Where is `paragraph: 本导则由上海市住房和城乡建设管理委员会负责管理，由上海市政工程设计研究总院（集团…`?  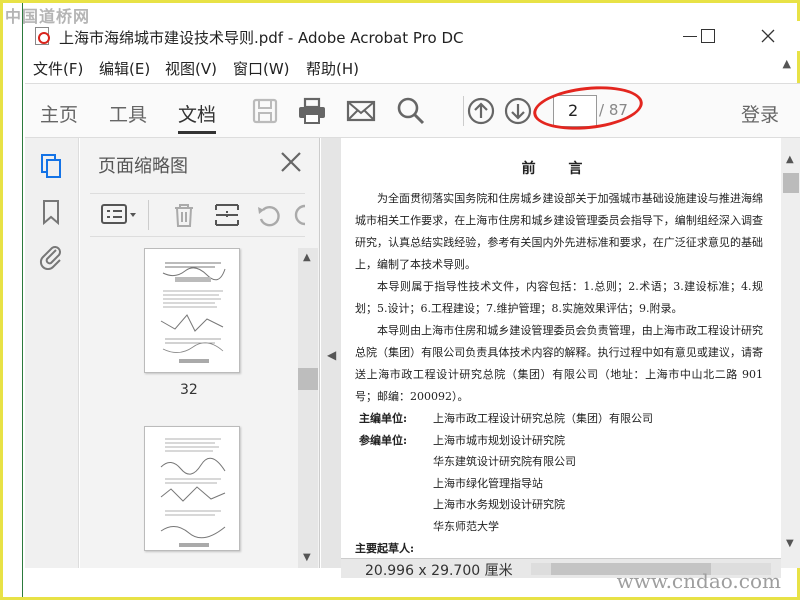
paragraph: 本导则由上海市住房和城乡建设管理委员会负责管理，由上海市政工程设计研究总院（集团… is located at coordinates (559, 363).